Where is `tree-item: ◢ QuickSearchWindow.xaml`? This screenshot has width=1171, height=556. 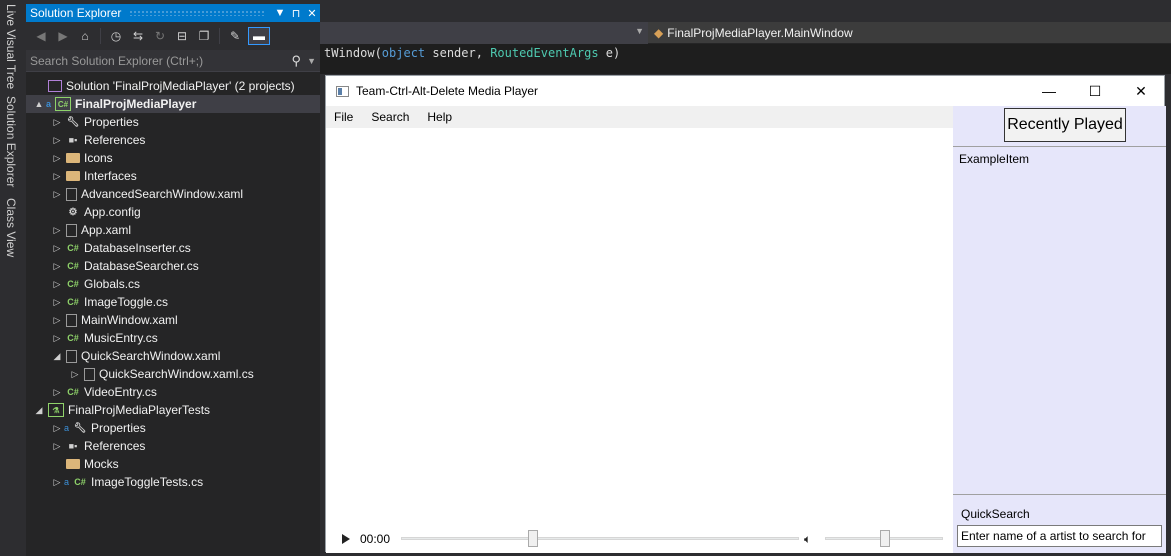
tree-item: ◢ QuickSearchWindow.xaml is located at coordinates (173, 356).